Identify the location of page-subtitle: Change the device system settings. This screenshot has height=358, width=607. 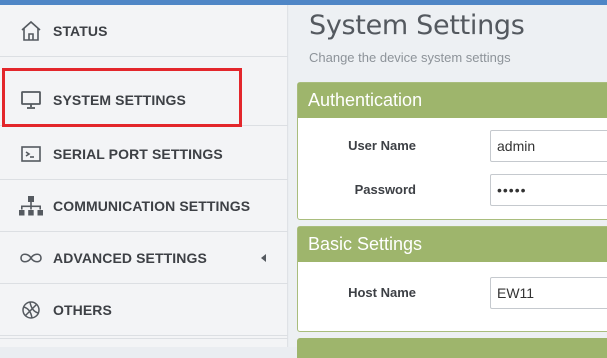
(410, 57).